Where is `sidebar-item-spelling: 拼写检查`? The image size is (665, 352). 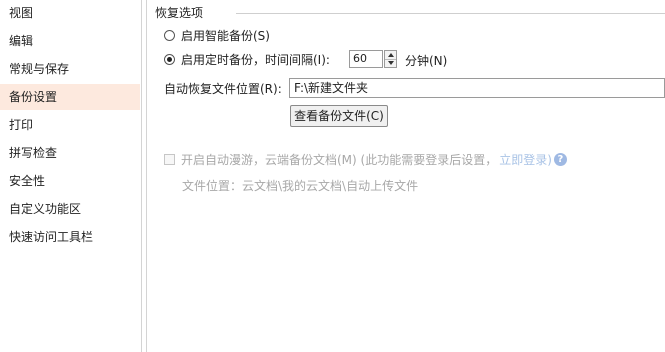
sidebar-item-spelling: 拼写检查 is located at coordinates (70, 153).